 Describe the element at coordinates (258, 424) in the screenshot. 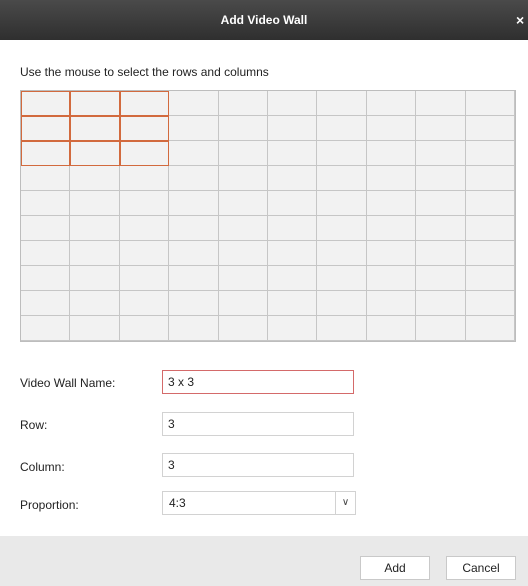

I see `row-input` at that location.